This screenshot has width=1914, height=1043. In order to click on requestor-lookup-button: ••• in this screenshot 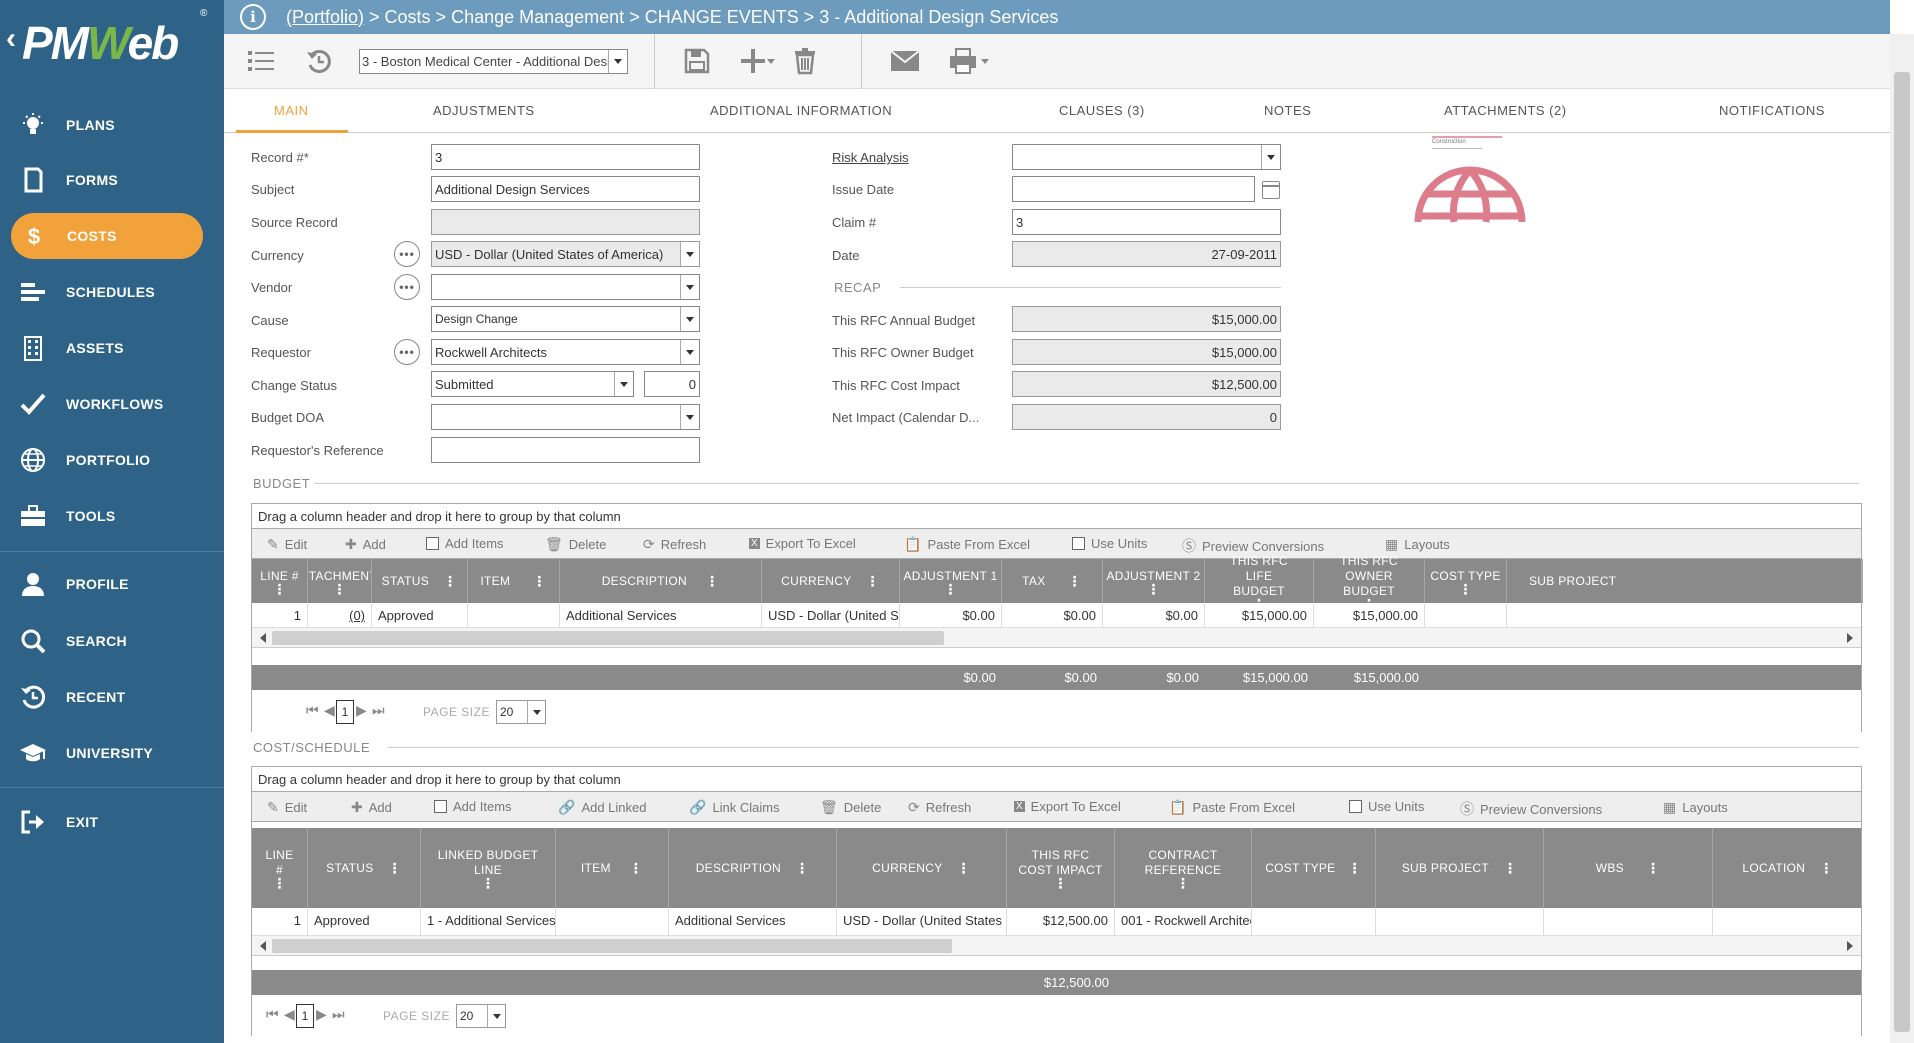, I will do `click(407, 352)`.